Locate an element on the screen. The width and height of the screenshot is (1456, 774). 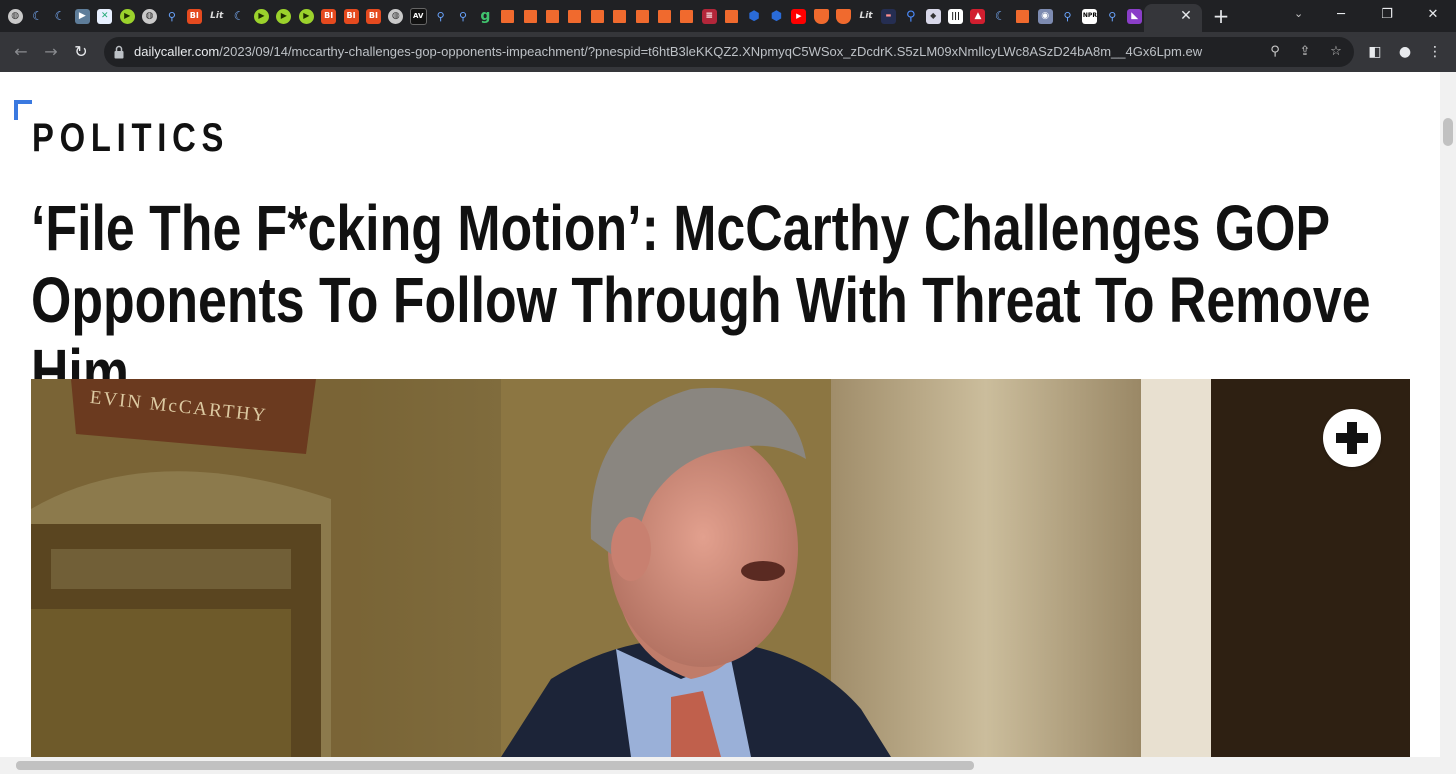
expand-image-plus-icon is located at coordinates (1352, 438).